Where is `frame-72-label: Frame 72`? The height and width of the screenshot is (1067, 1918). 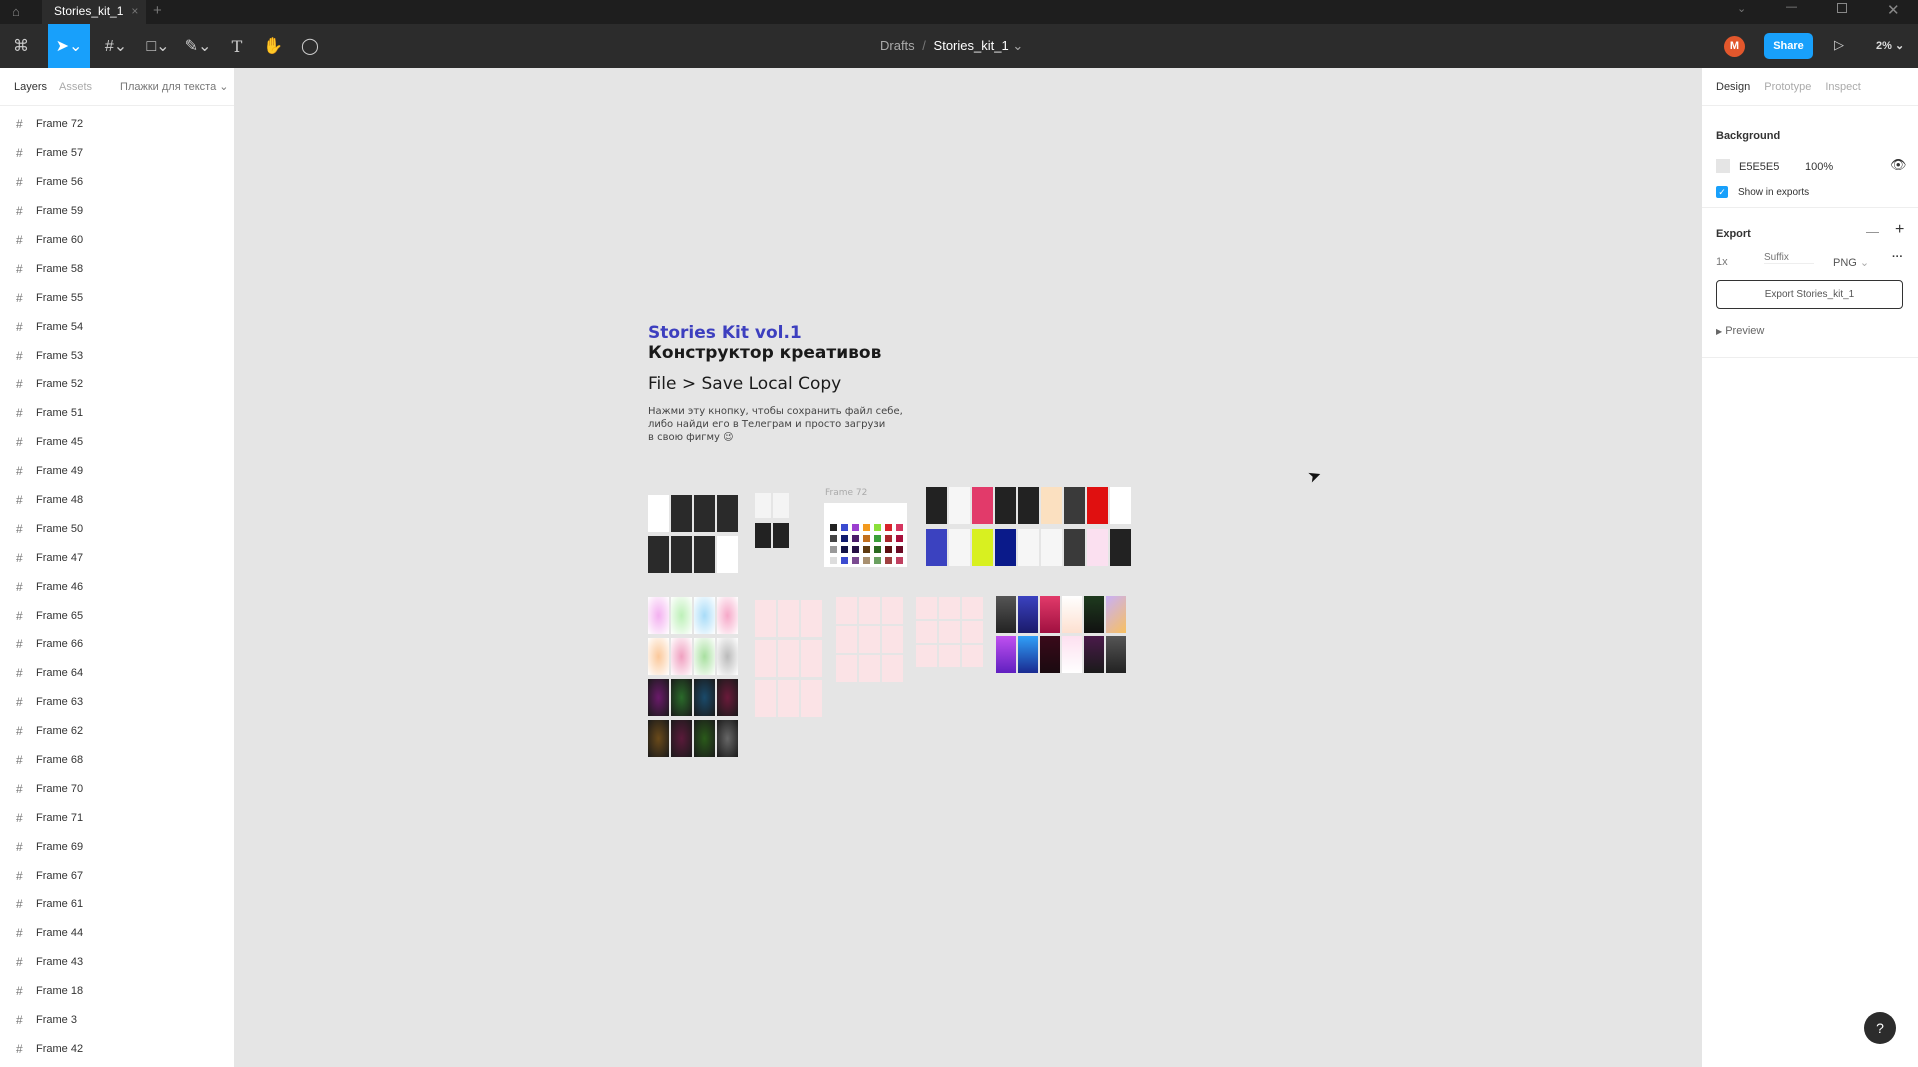 frame-72-label: Frame 72 is located at coordinates (846, 493).